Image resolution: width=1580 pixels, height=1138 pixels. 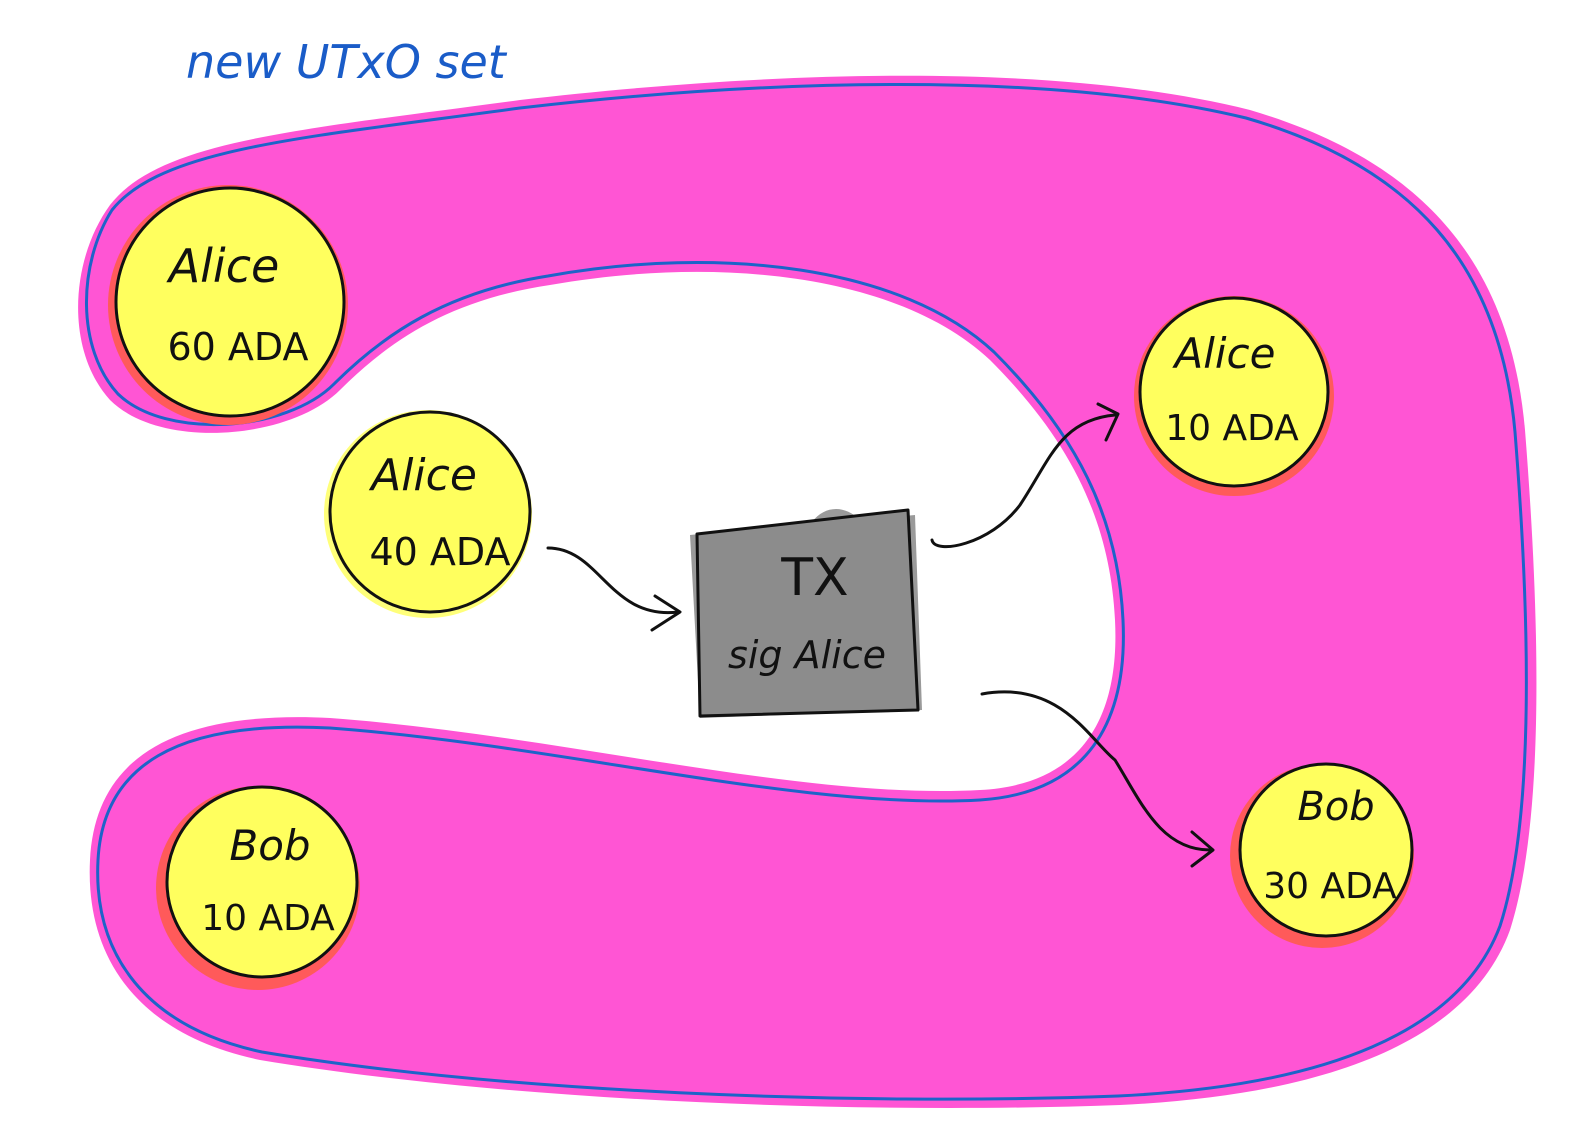 I want to click on arrow-input-to-tx, so click(x=613, y=580).